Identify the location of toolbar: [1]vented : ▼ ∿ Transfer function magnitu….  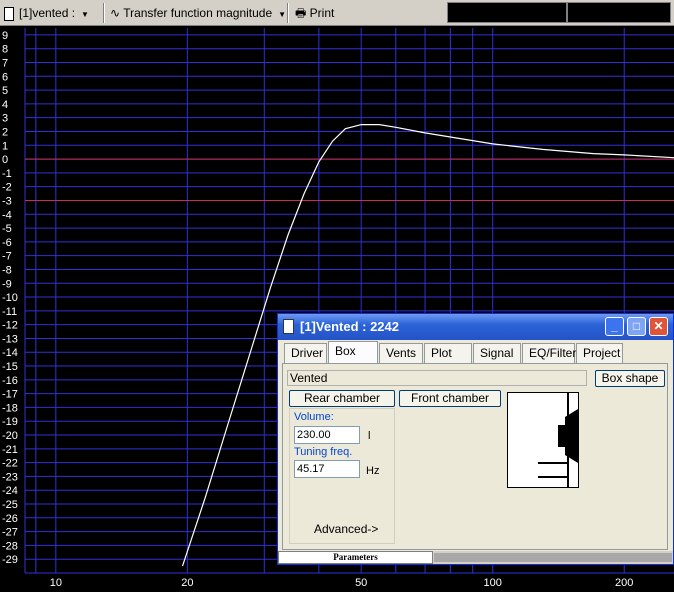
(337, 13).